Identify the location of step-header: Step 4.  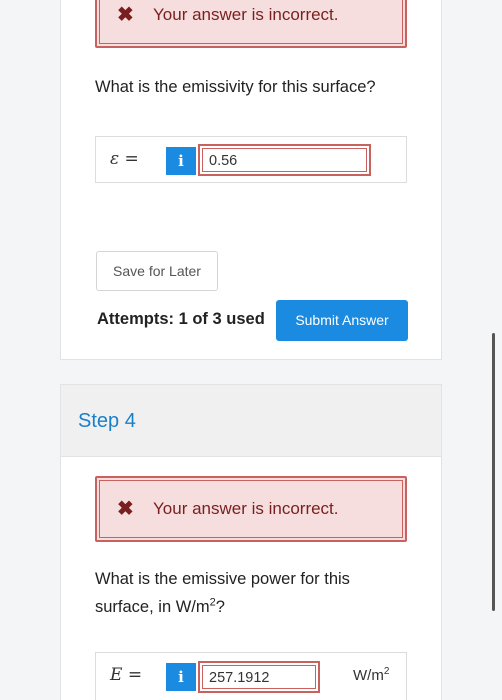
(251, 421).